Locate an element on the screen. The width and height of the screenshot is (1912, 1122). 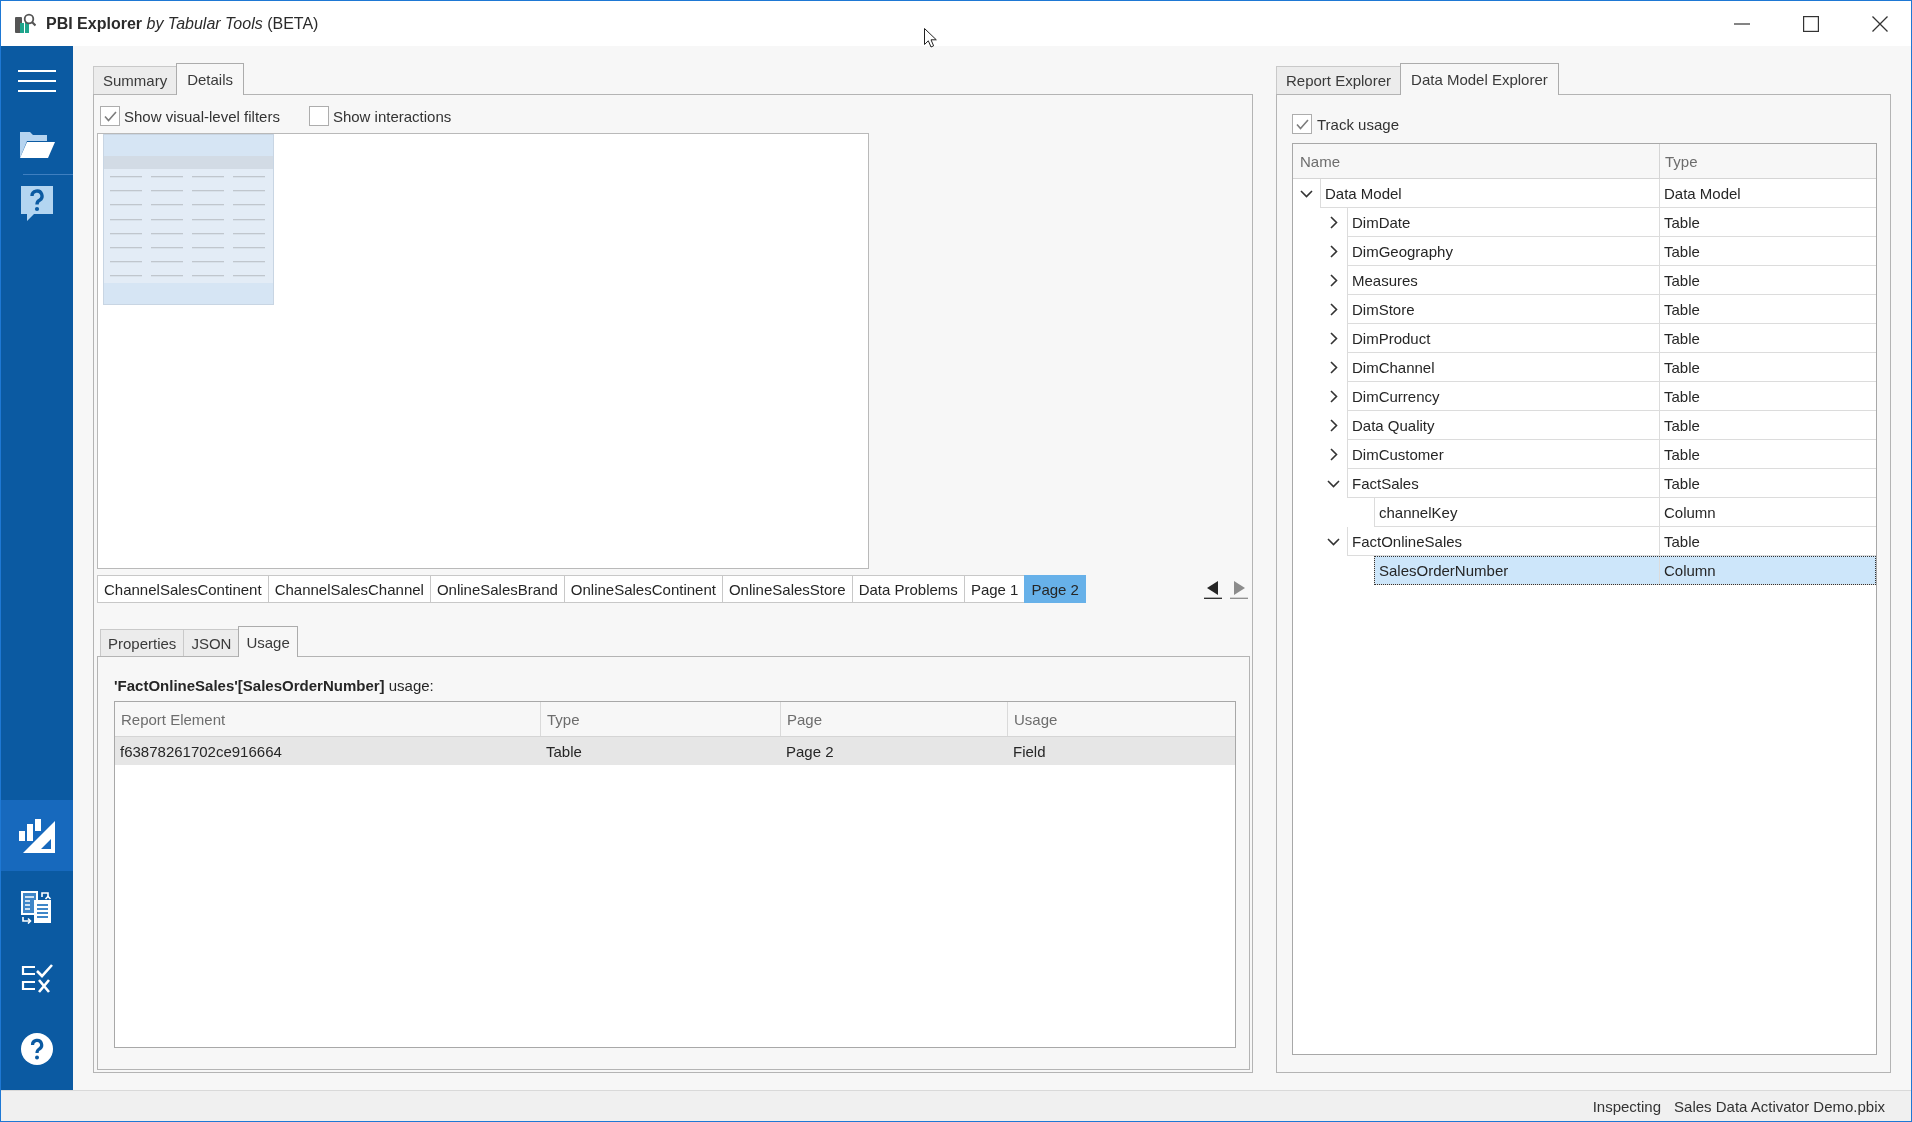
checklist-icon is located at coordinates (37, 977).